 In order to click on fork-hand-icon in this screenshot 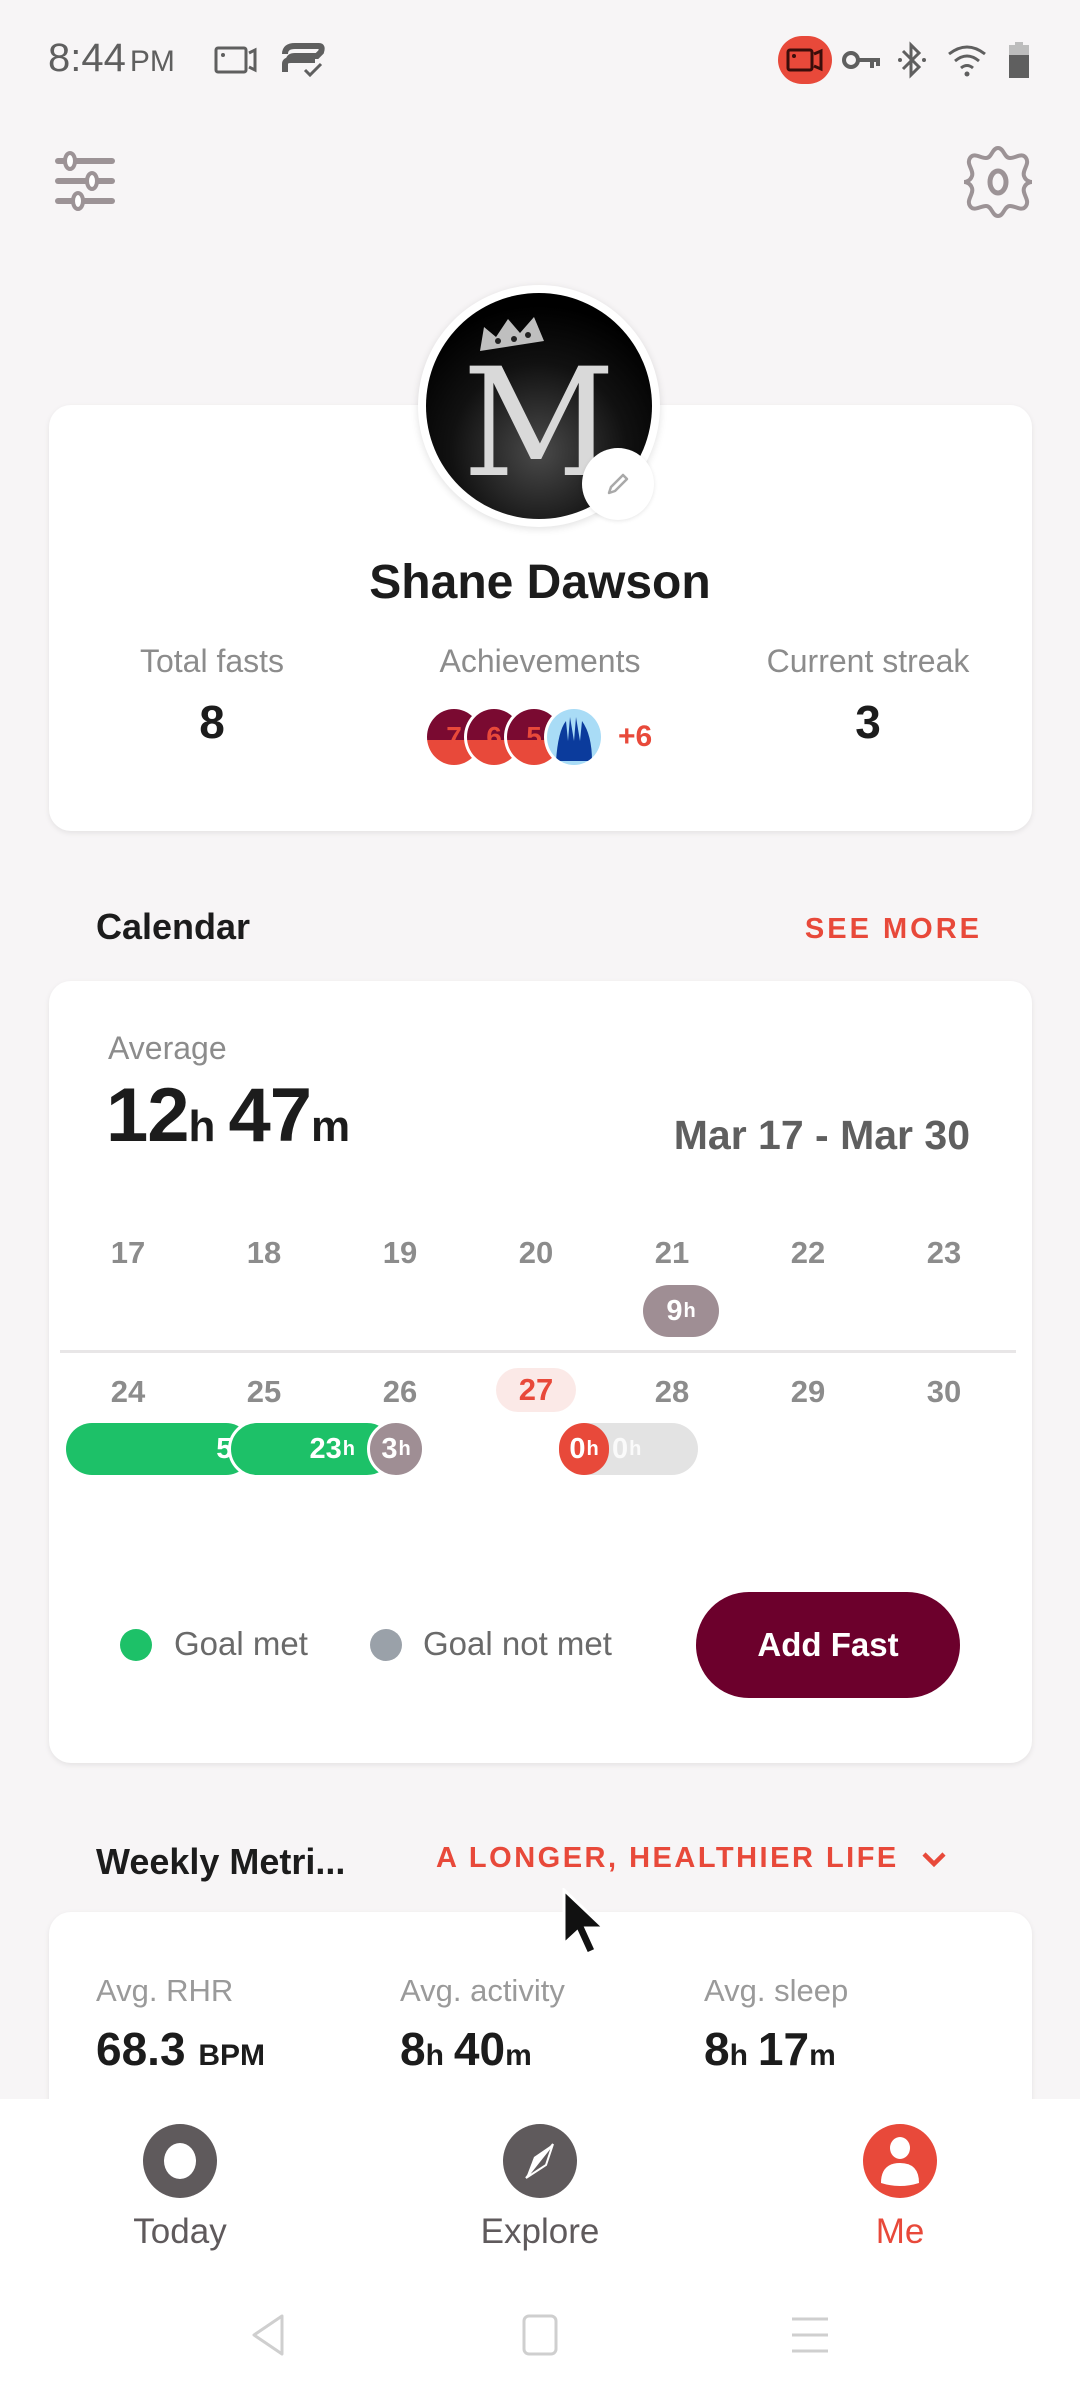, I will do `click(574, 739)`.